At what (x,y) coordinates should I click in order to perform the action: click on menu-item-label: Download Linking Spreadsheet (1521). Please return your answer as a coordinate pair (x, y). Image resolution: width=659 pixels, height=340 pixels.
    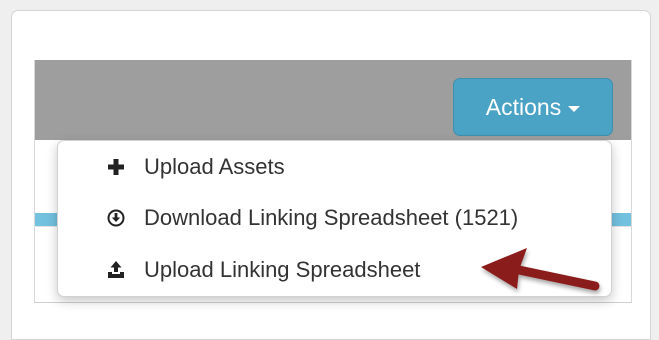
    Looking at the image, I should click on (331, 217).